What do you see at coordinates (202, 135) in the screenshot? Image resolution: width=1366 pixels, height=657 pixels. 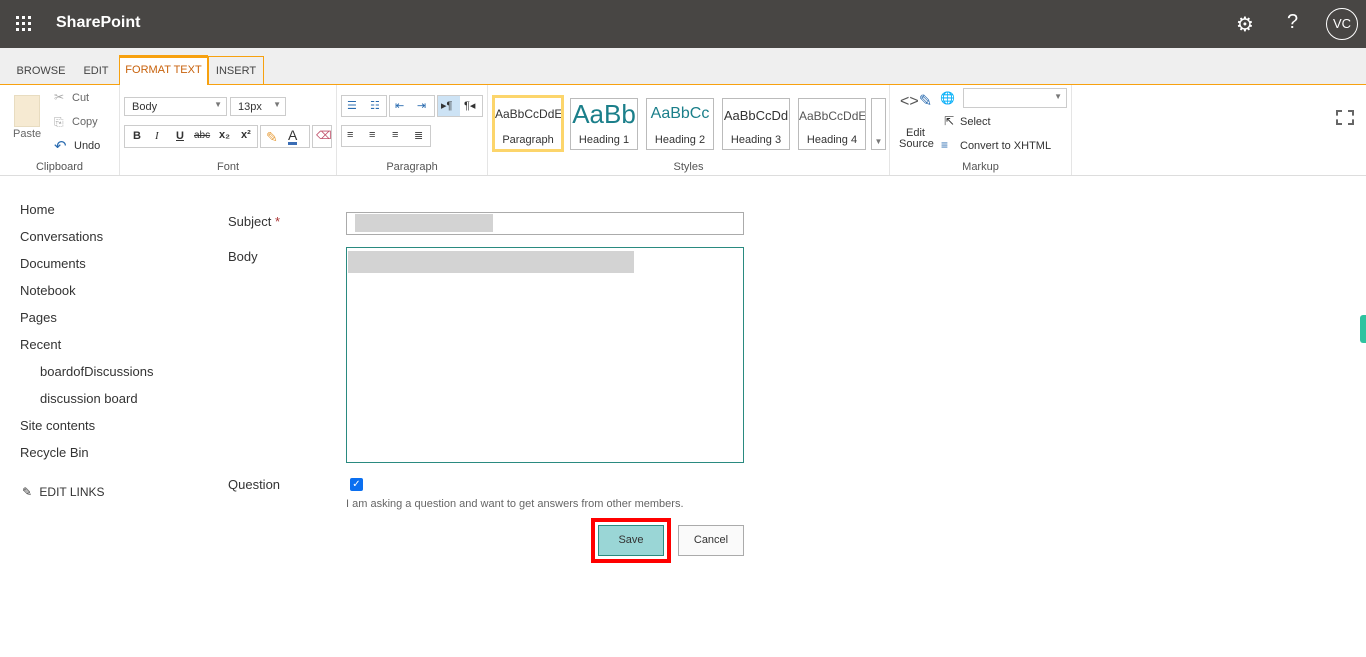 I see `strikethrough-button: abc` at bounding box center [202, 135].